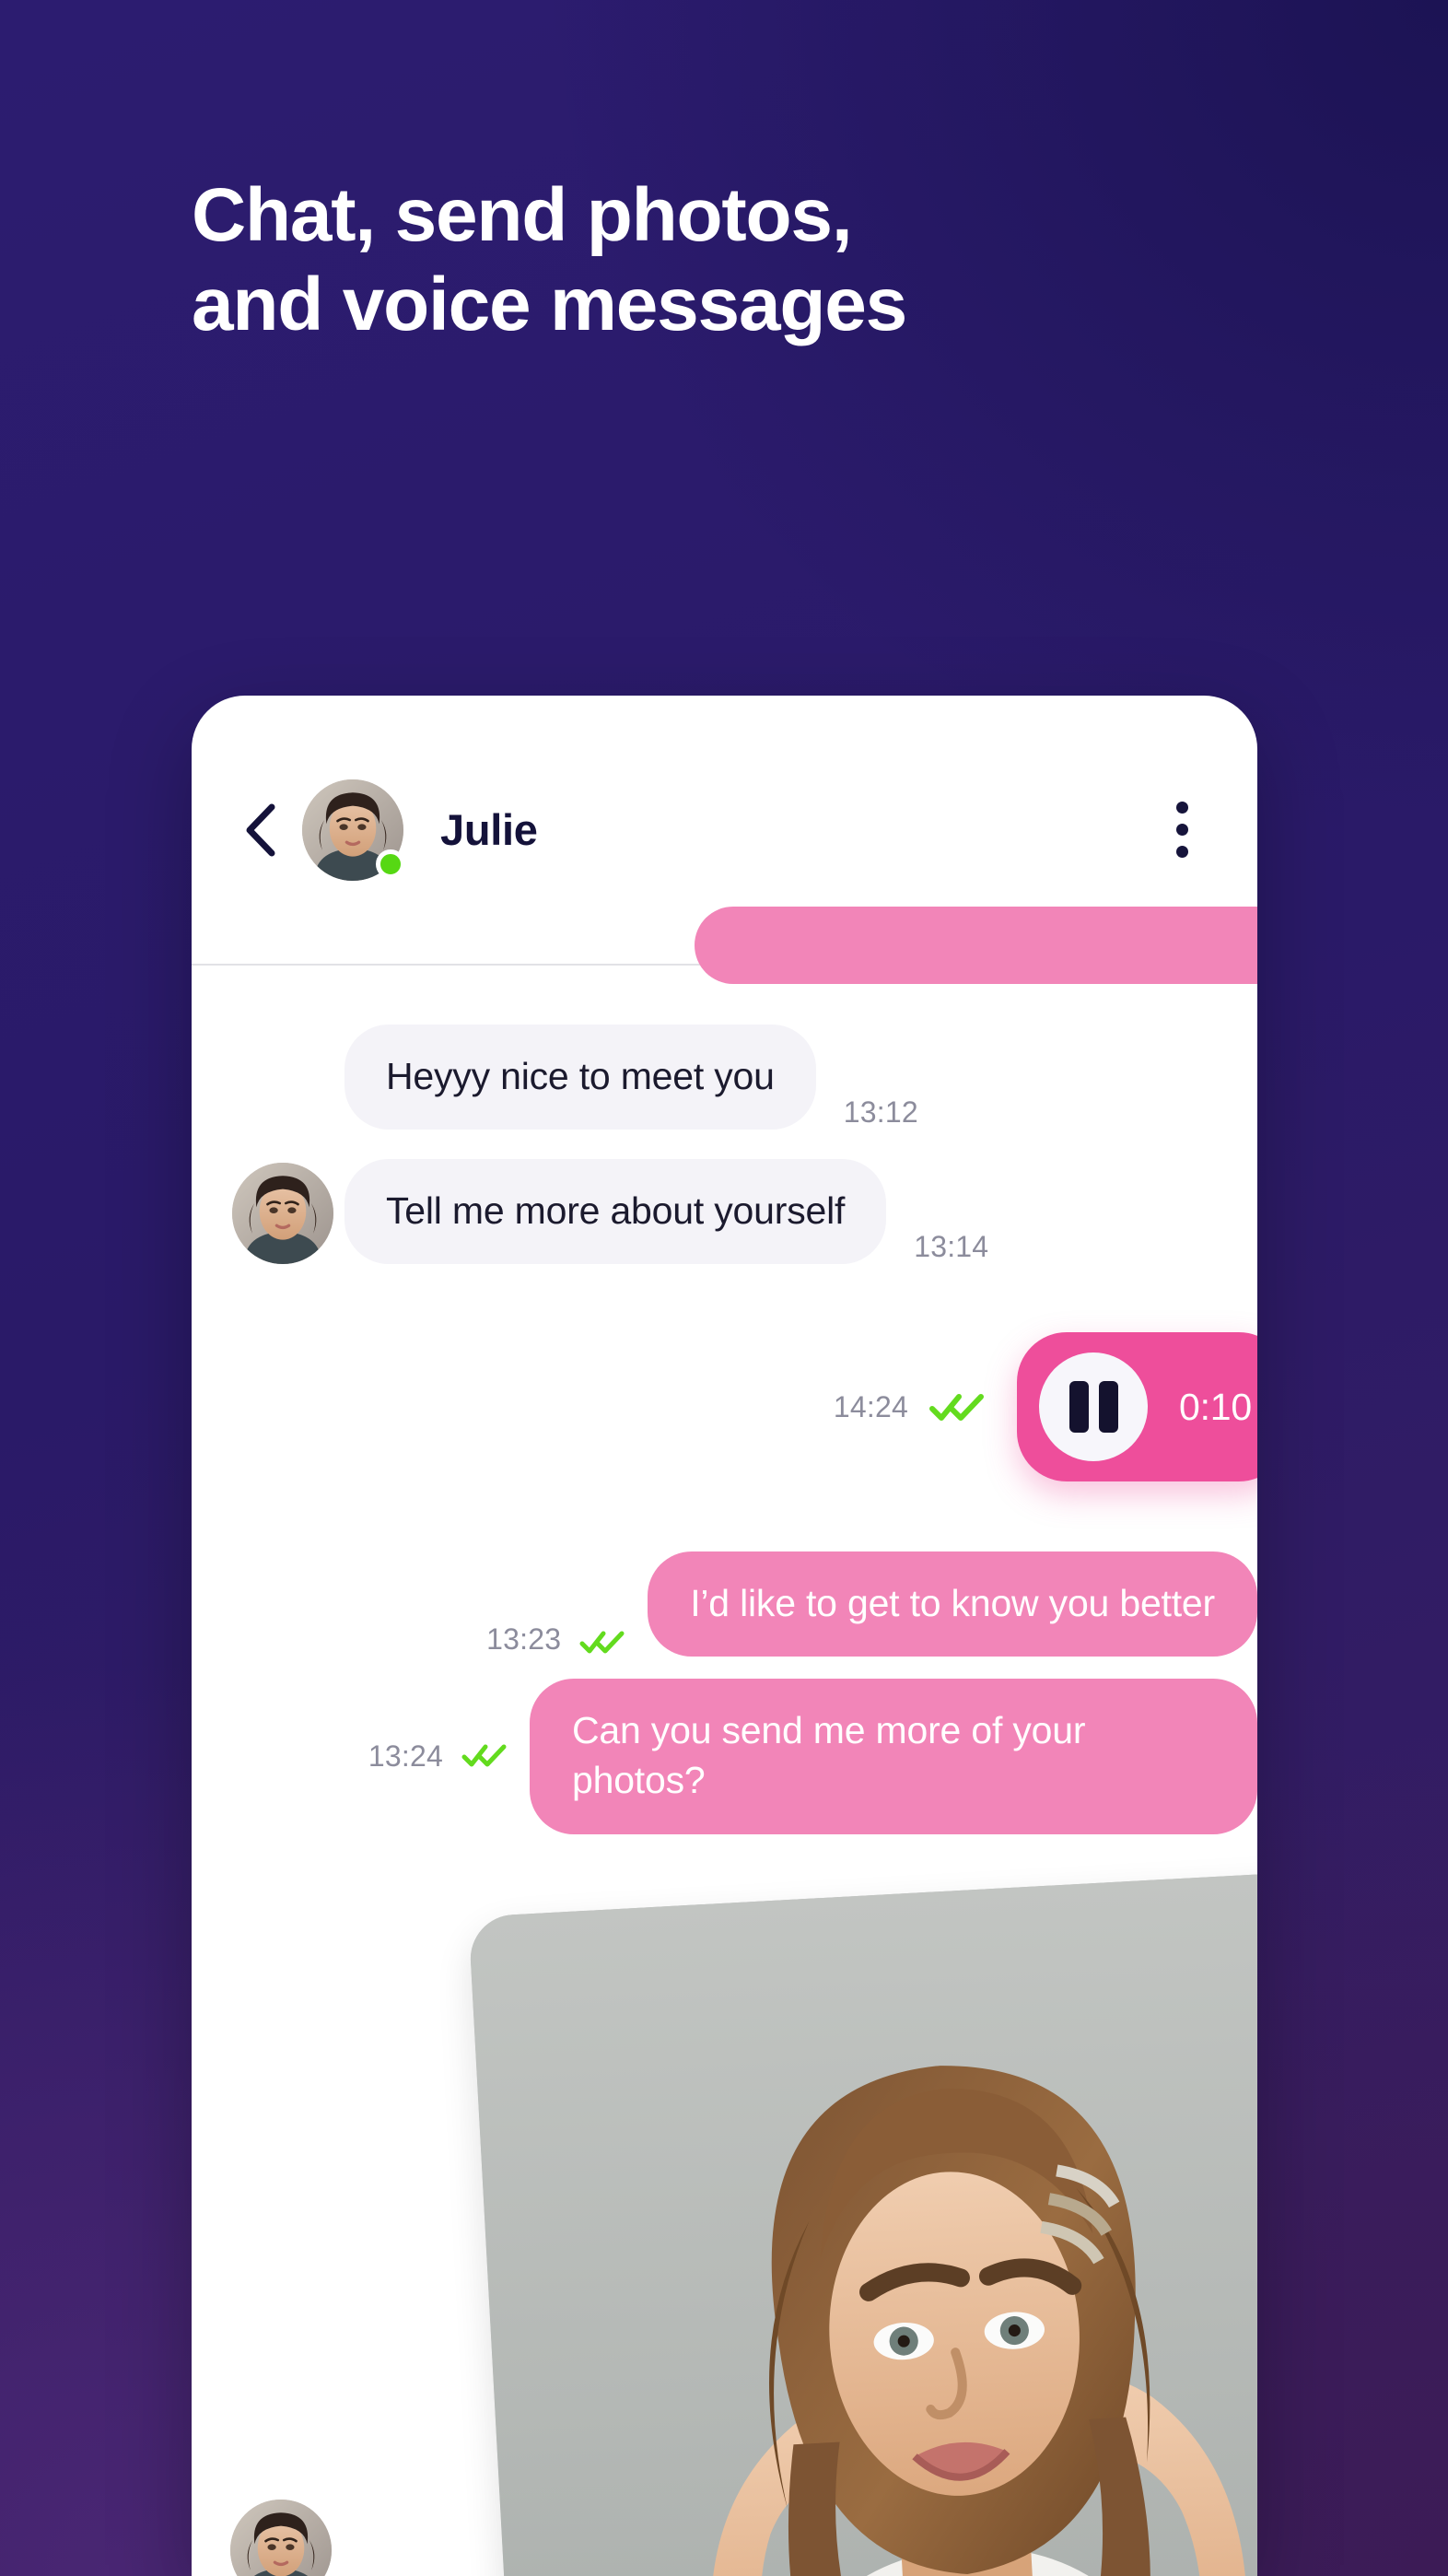  I want to click on overflow-menu-button, so click(1181, 830).